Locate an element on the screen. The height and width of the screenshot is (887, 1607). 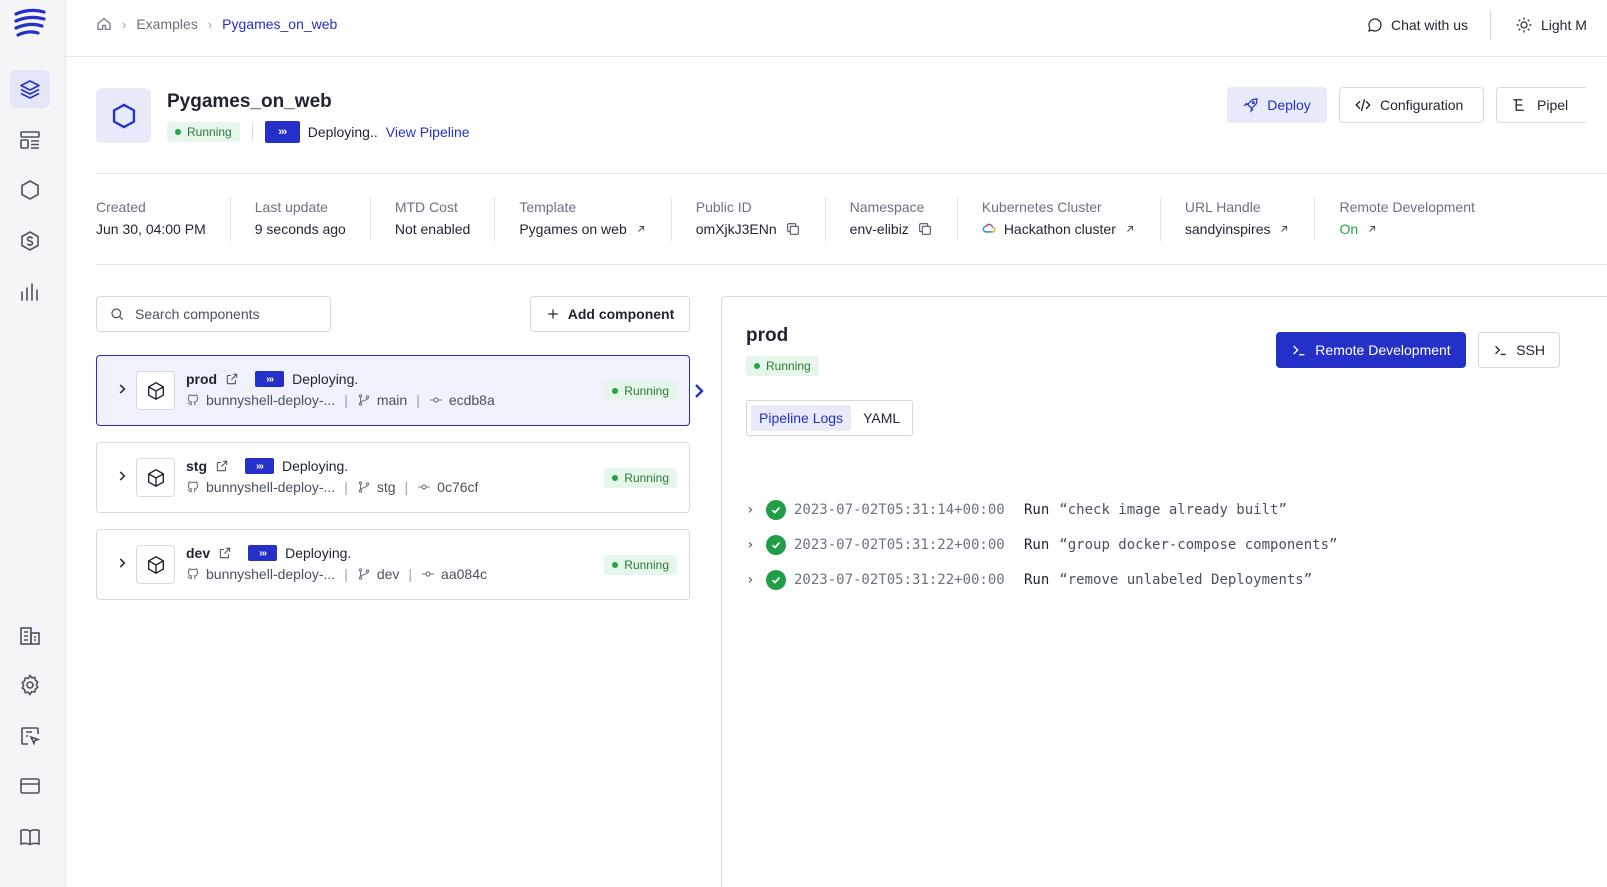
info-url-handle: URL Handle sandyinspires is located at coordinates (1237, 219).